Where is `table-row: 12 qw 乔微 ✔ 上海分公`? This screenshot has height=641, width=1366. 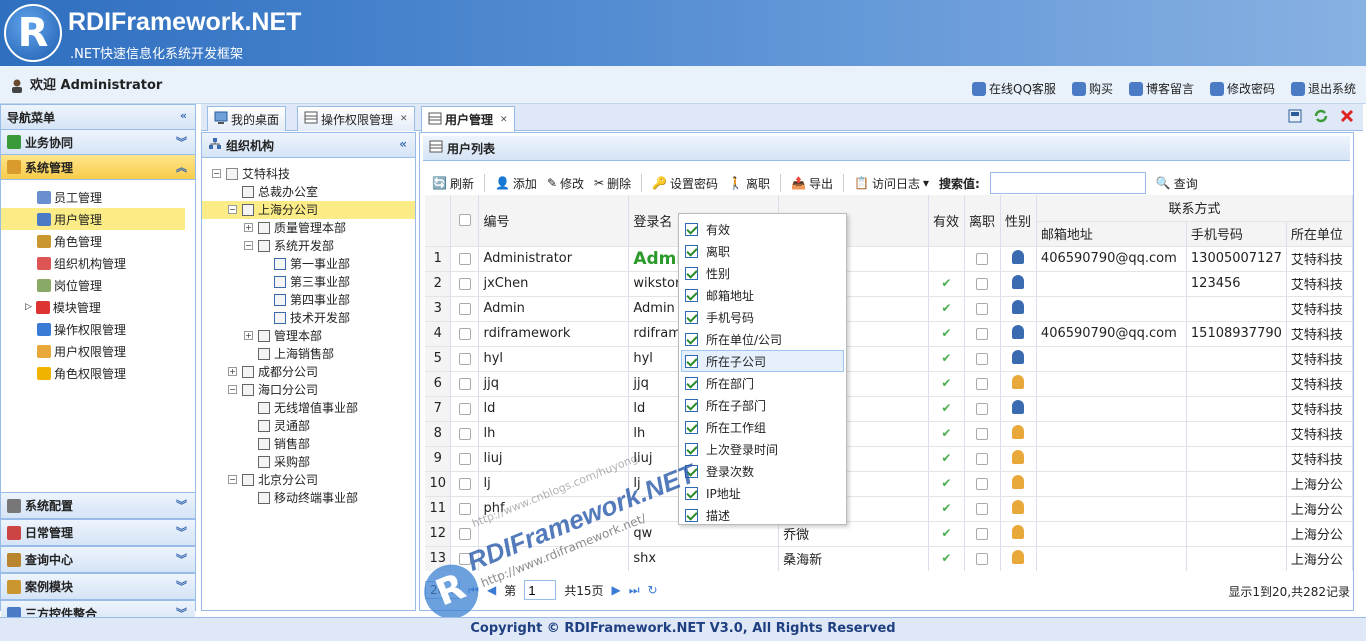 table-row: 12 qw 乔微 ✔ 上海分公 is located at coordinates (889, 534).